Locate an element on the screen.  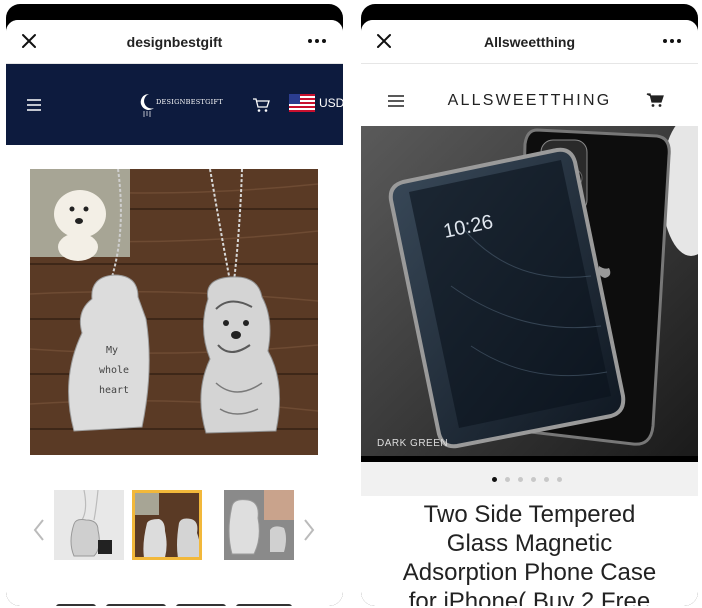
logo-text: DESIGNBESTGIFT is located at coordinates (189, 102).